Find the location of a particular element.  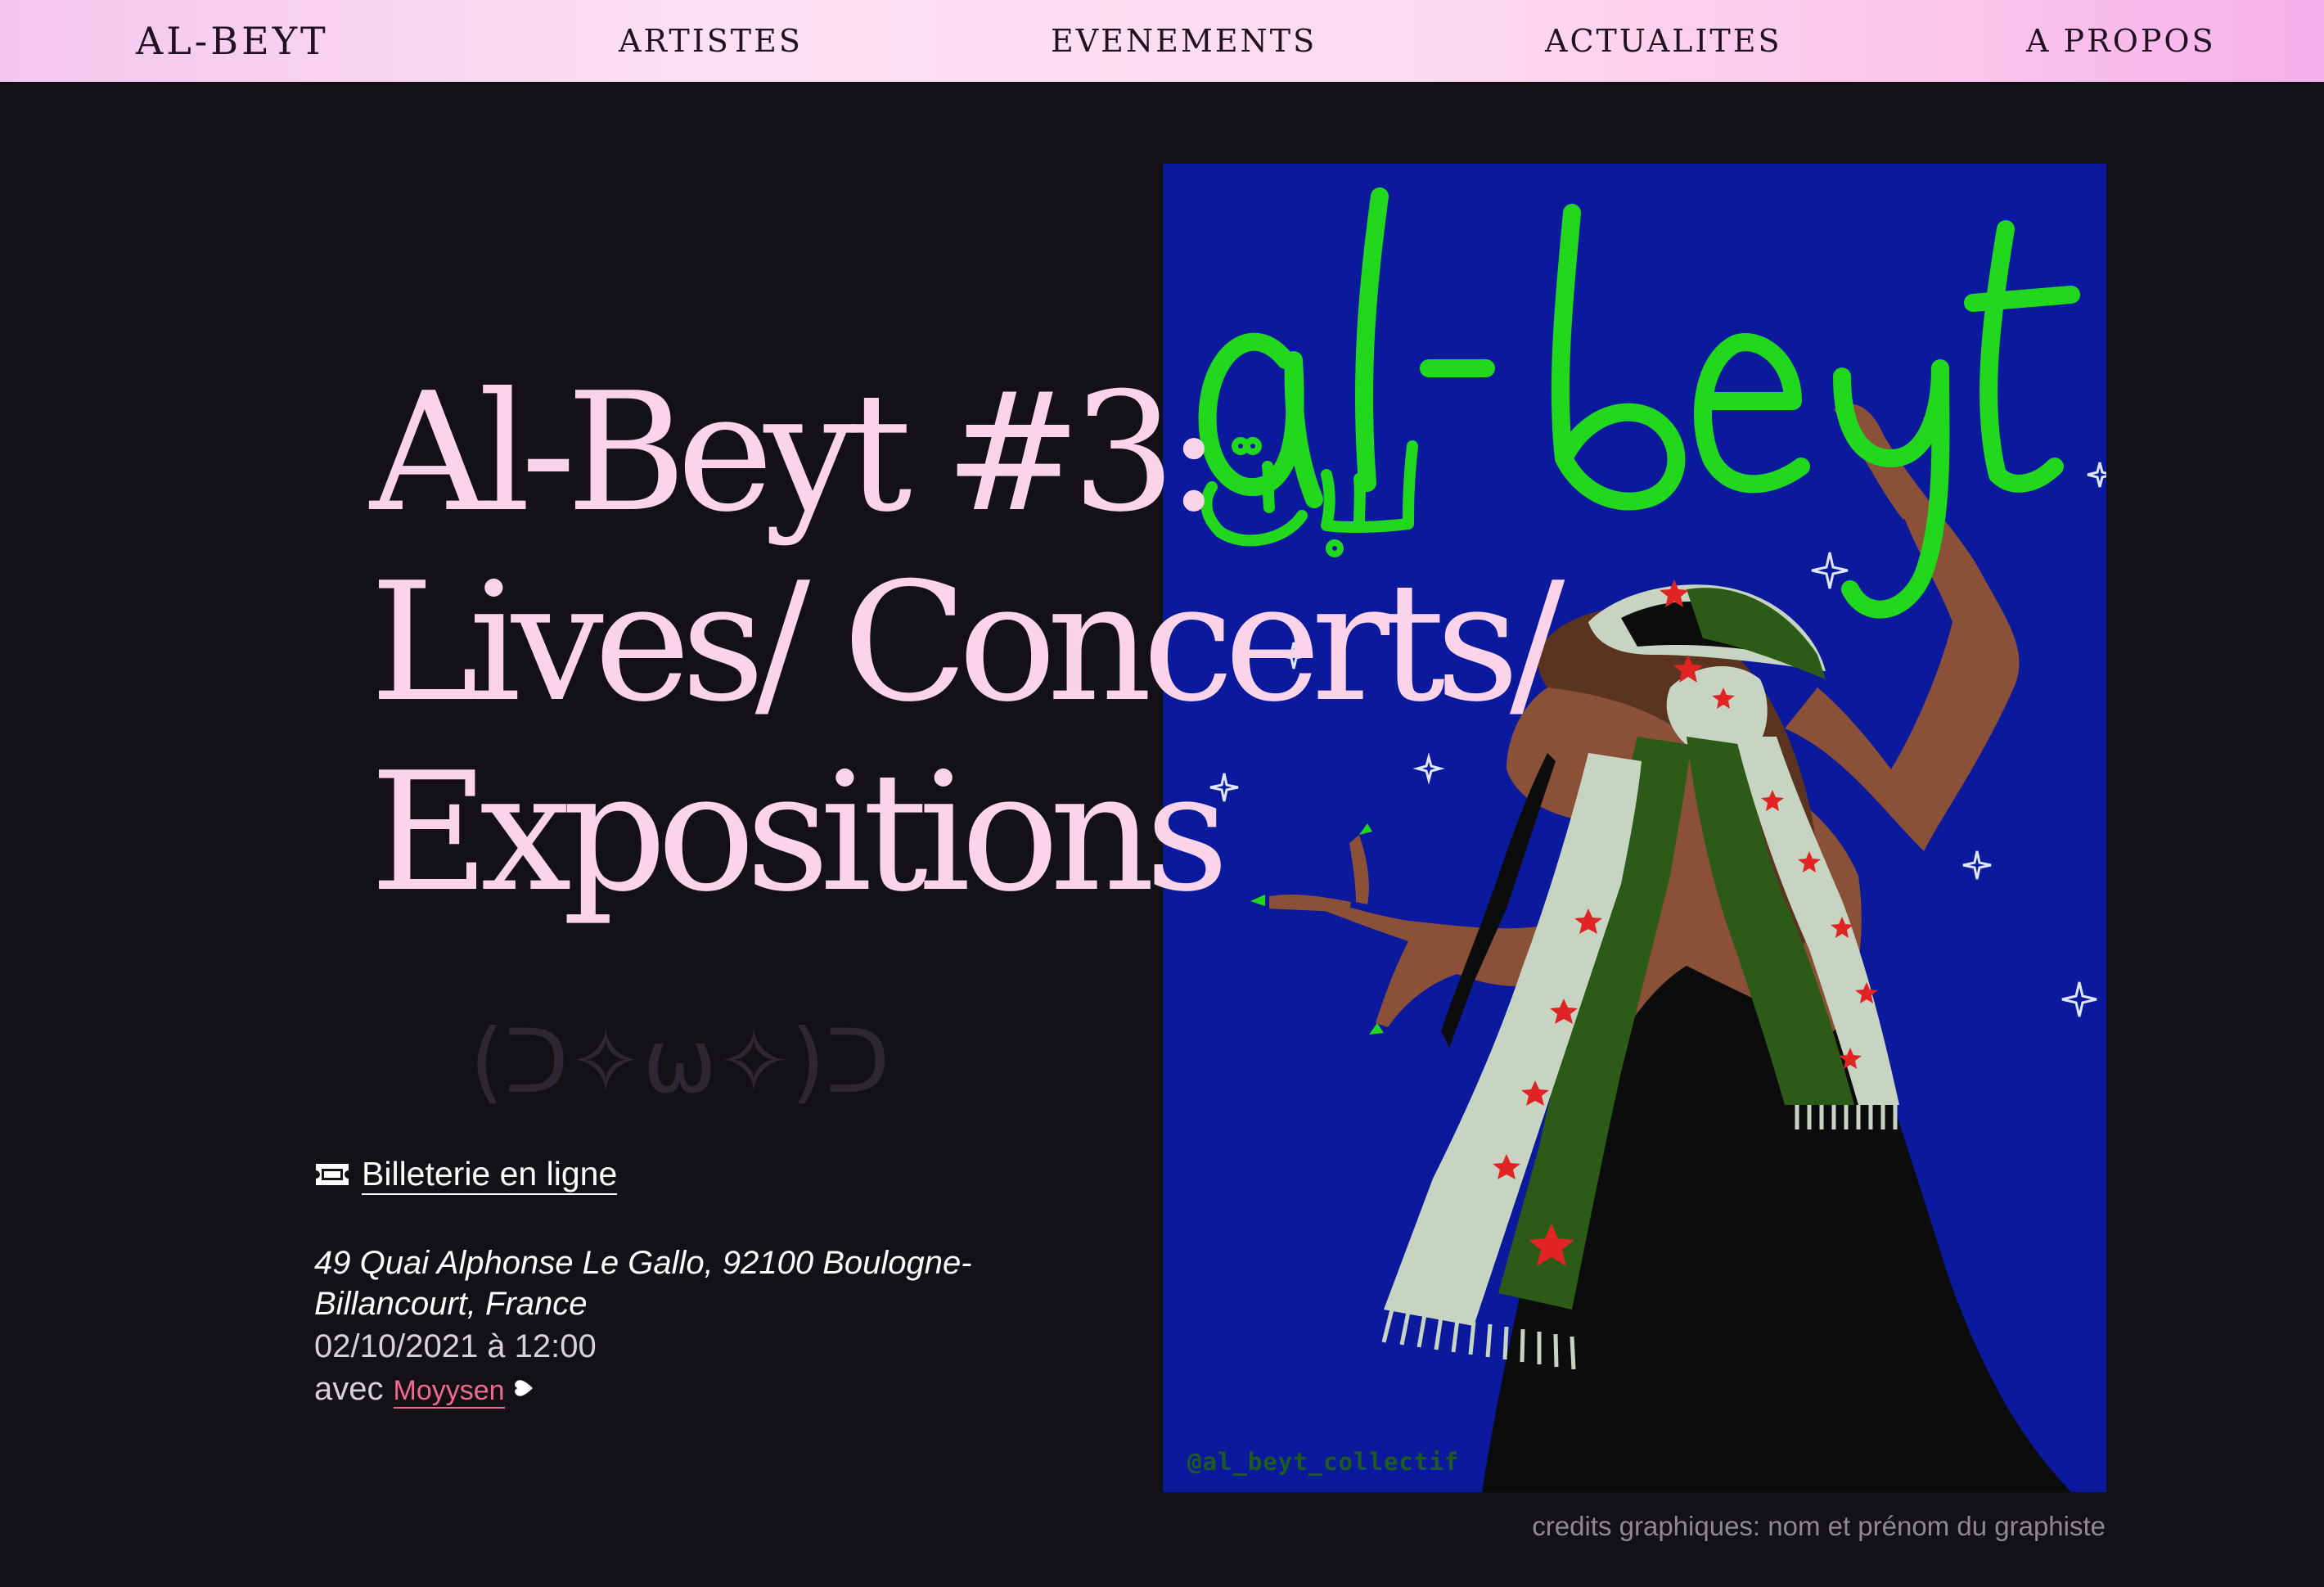

event-artists-line: avec Moyysen is located at coordinates (425, 1388).